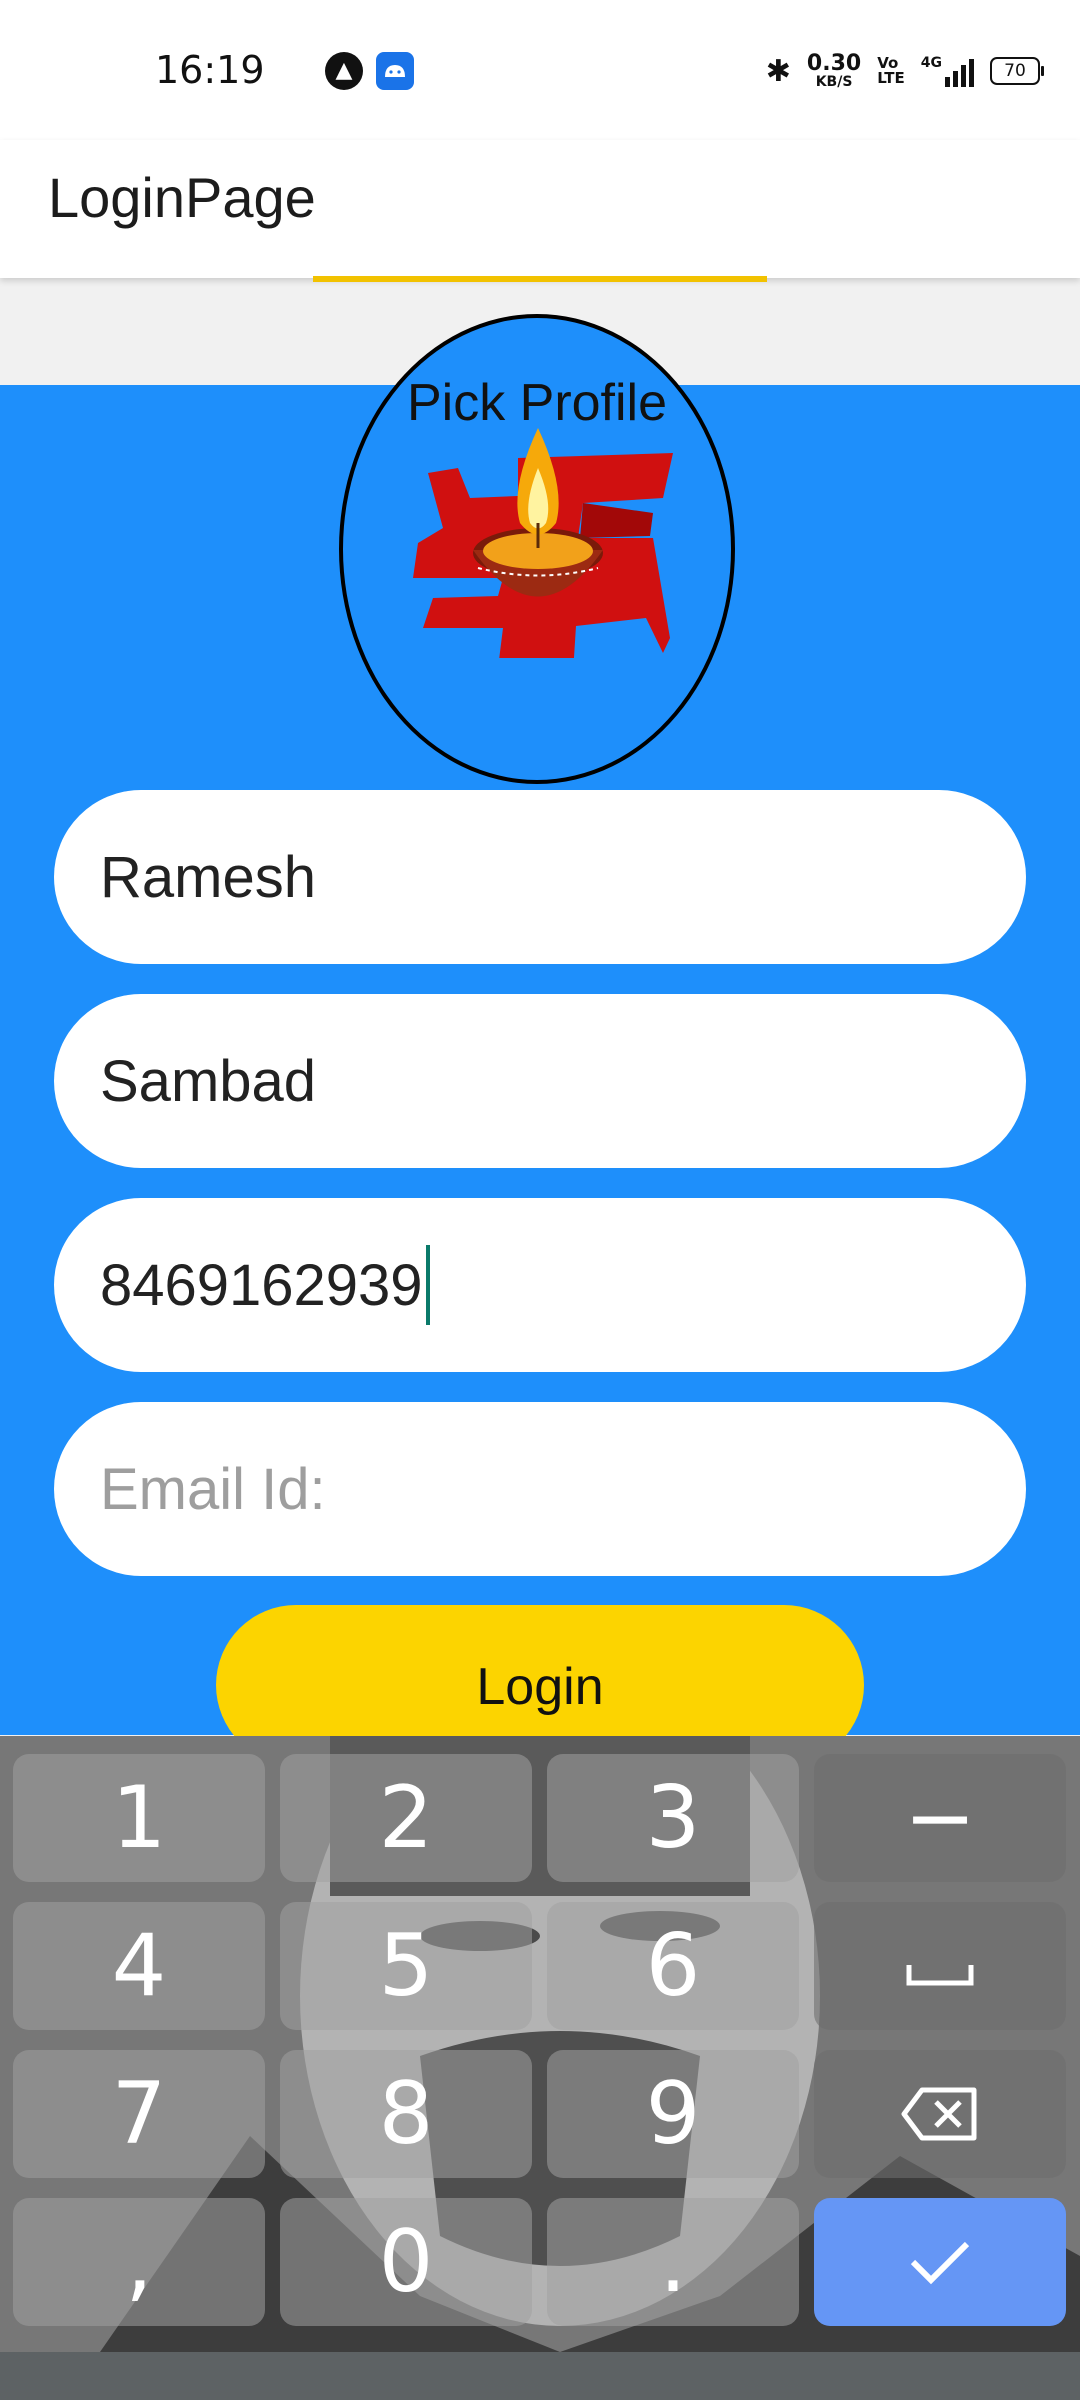 The height and width of the screenshot is (2400, 1080). I want to click on tab-indicator, so click(540, 279).